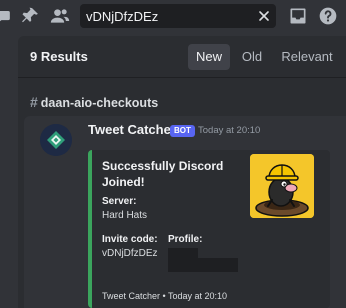  I want to click on bot-badge: BOT, so click(182, 131).